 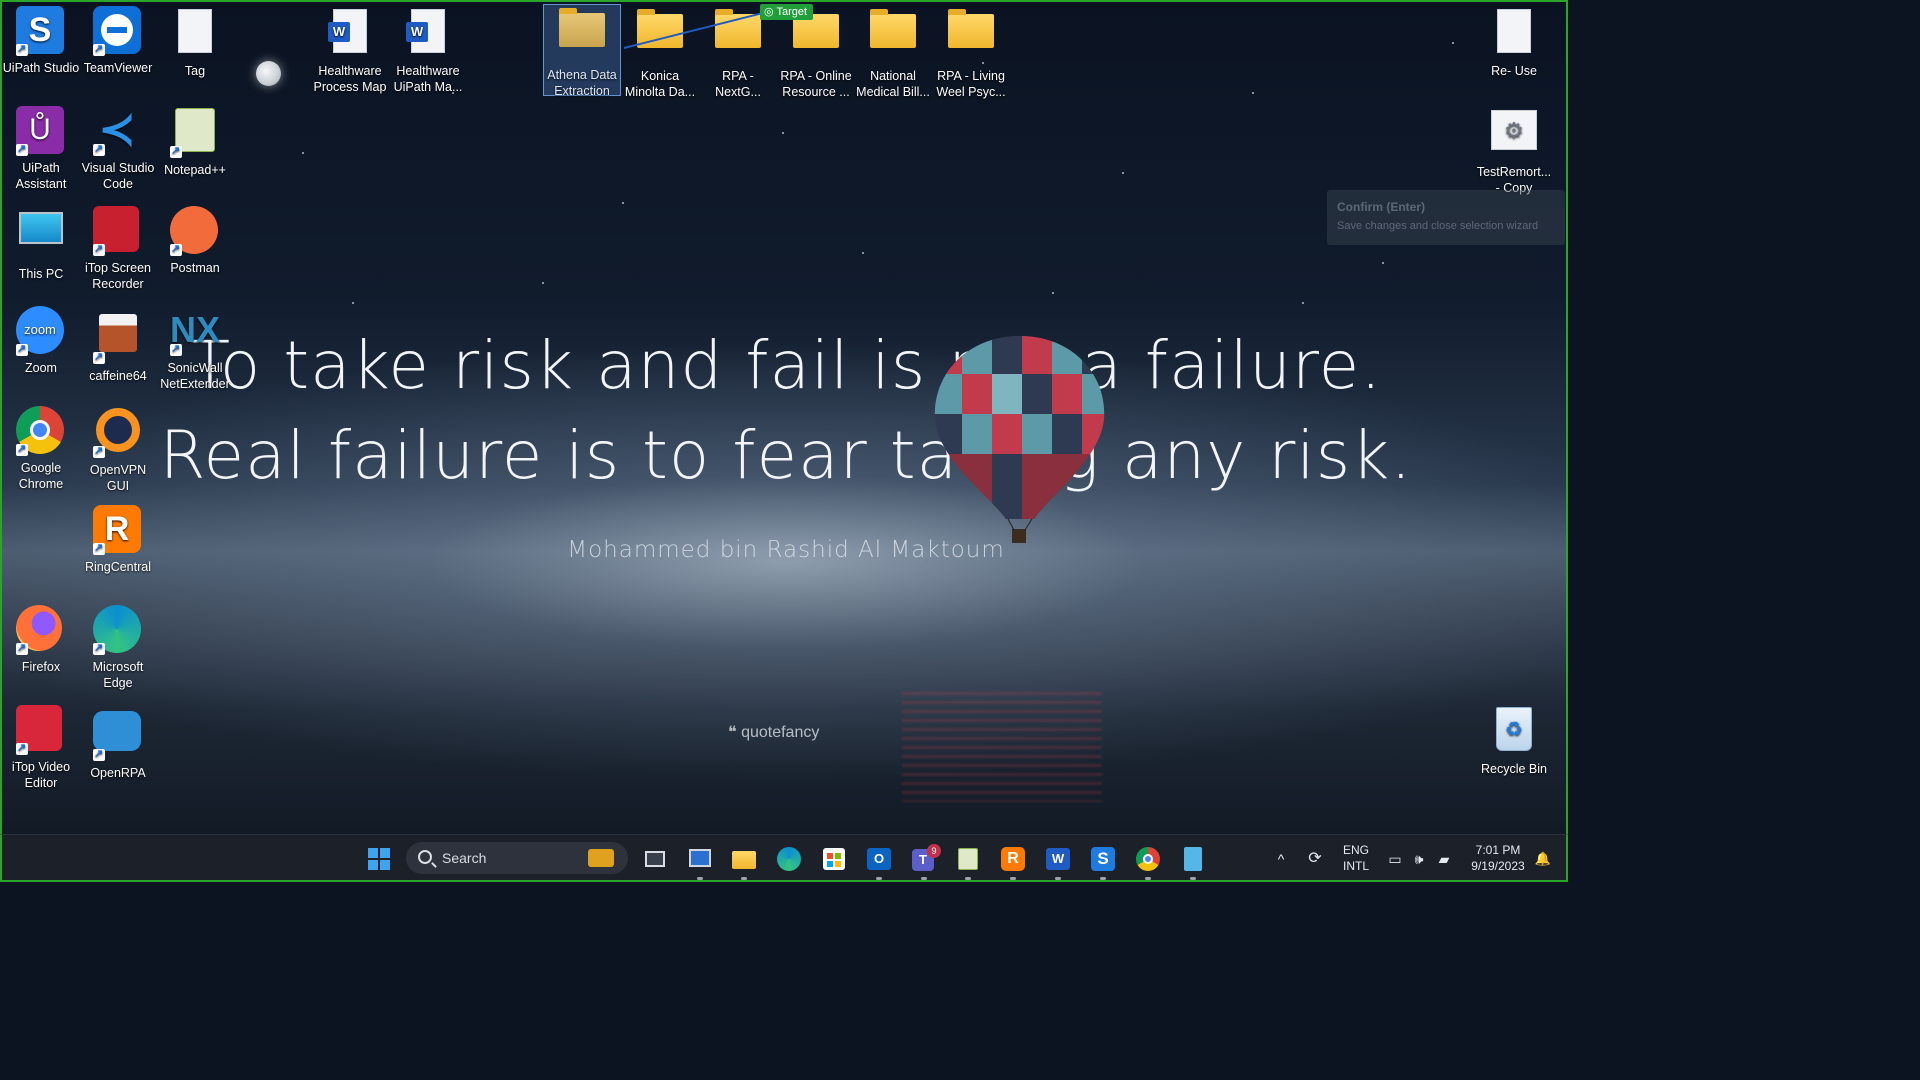 I want to click on icon-label: iTop Screen Recorder, so click(x=117, y=276).